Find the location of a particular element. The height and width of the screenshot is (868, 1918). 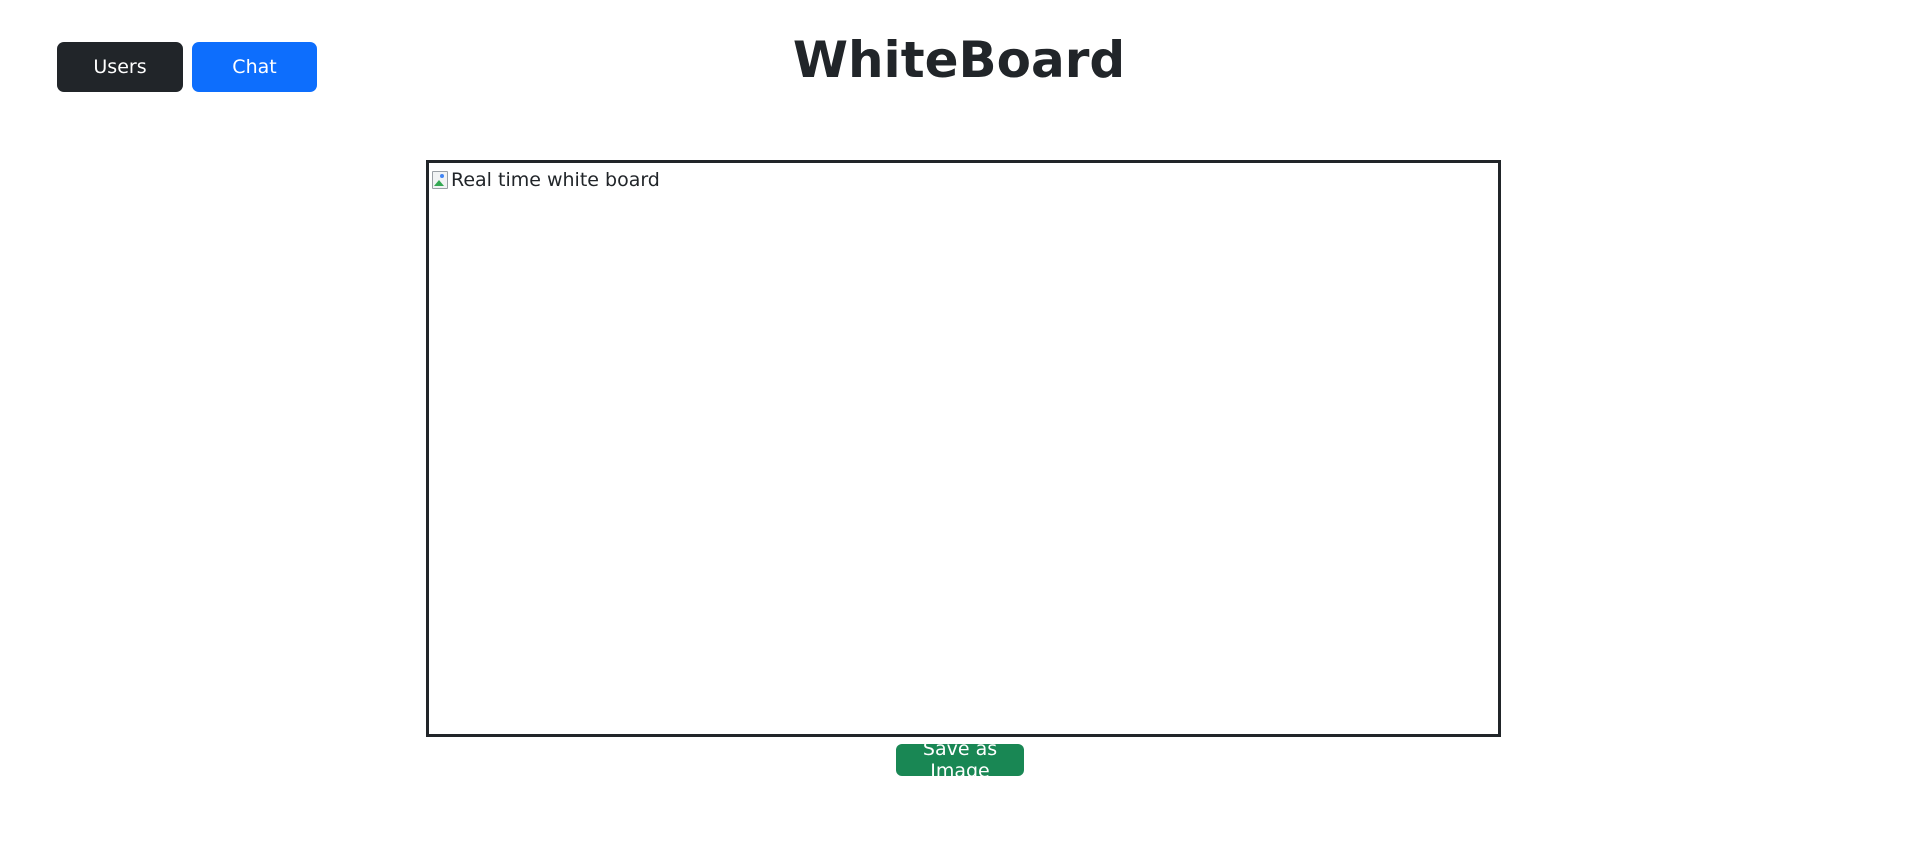

whiteboard-image-placeholder: Real time white board is located at coordinates (545, 180).